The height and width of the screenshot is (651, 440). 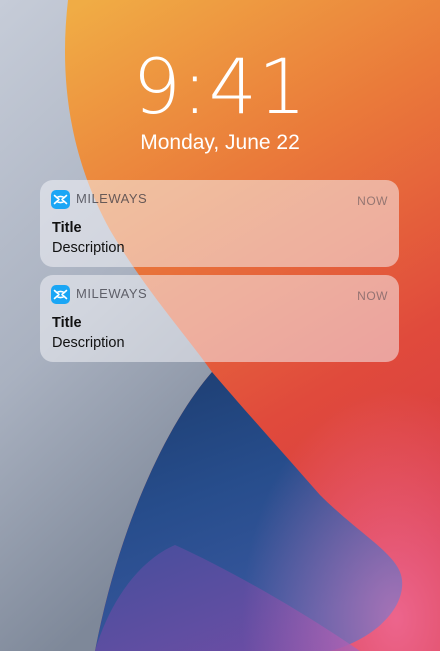 What do you see at coordinates (220, 86) in the screenshot?
I see `lock-screen-time: 9:41` at bounding box center [220, 86].